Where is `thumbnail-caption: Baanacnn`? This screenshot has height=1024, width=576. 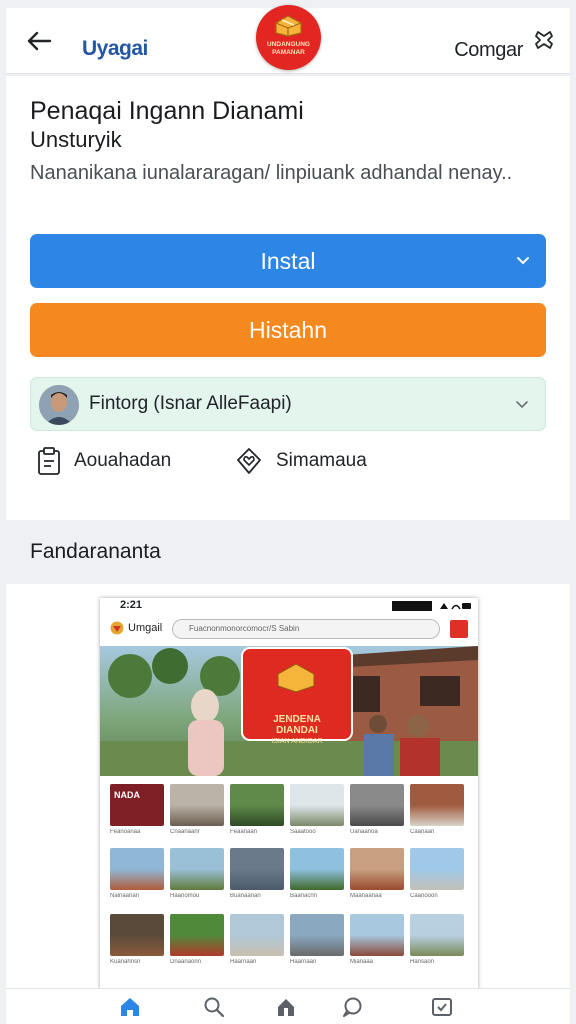
thumbnail-caption: Baanacnn is located at coordinates (304, 896).